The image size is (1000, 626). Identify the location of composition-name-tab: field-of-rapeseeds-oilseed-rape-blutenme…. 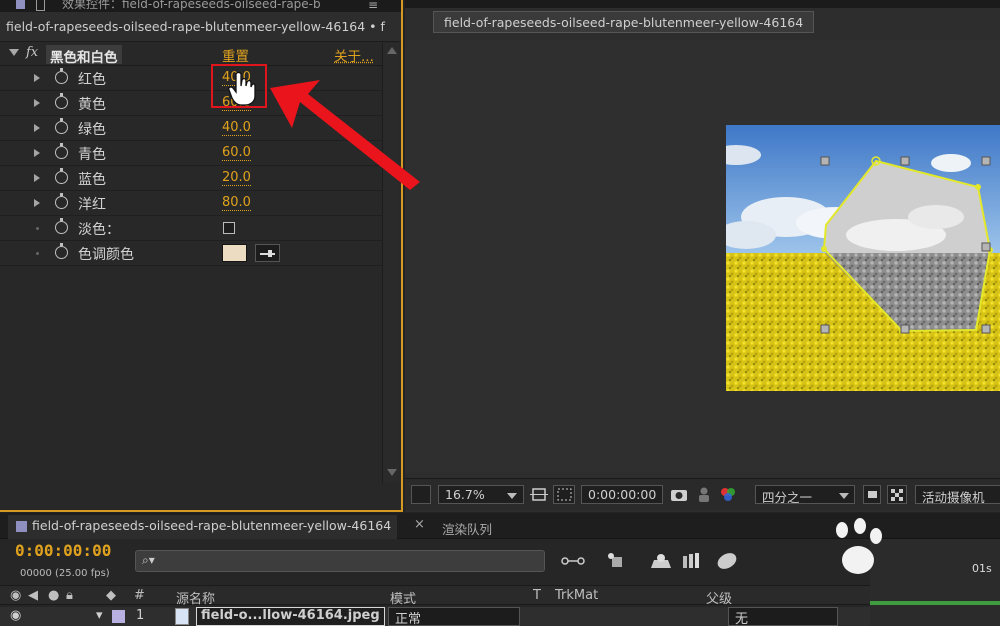
(624, 22).